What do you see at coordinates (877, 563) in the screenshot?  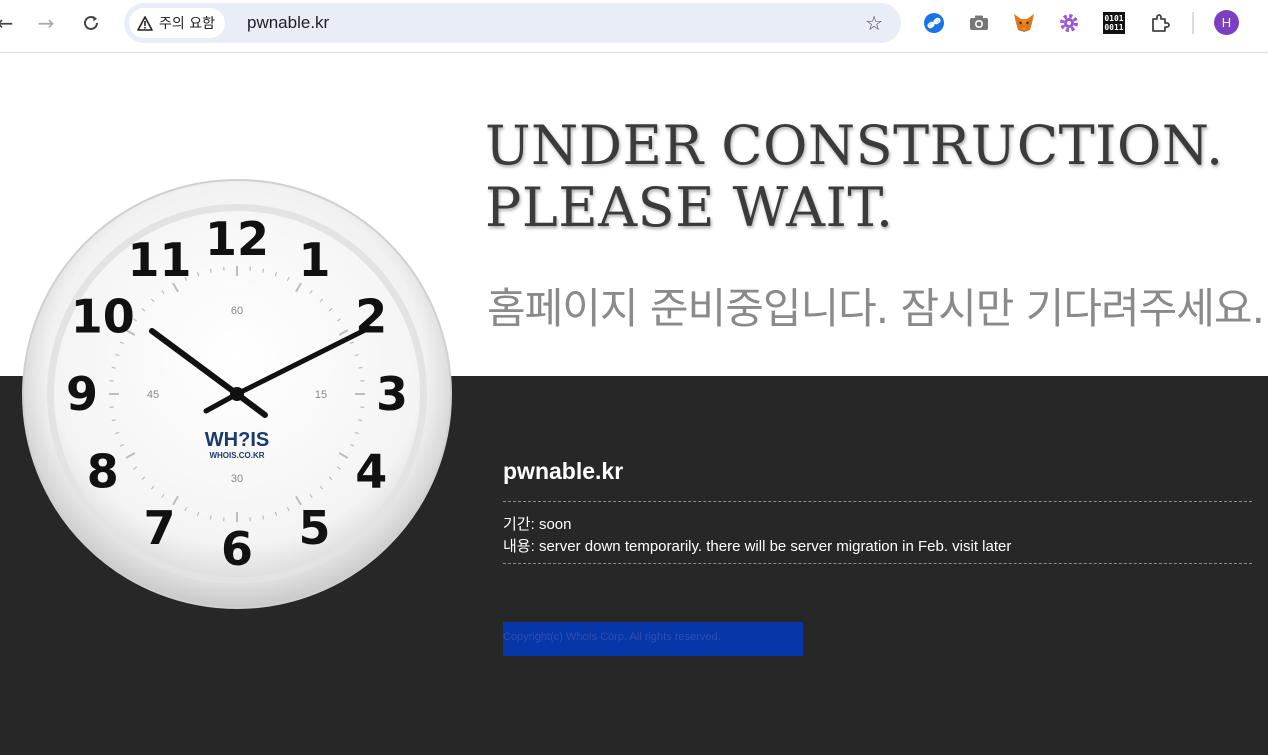 I see `divider-bottom` at bounding box center [877, 563].